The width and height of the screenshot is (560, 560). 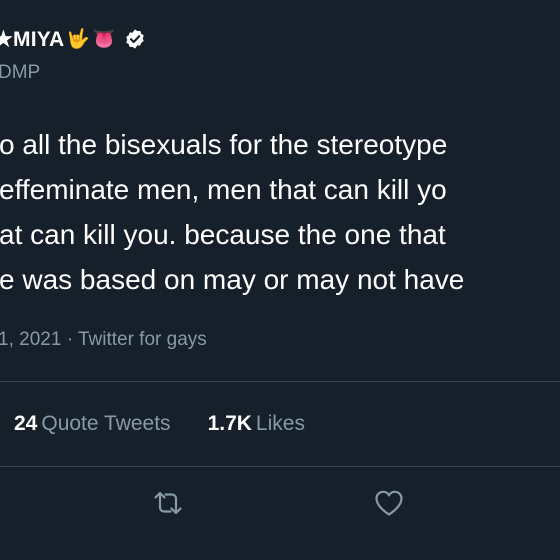 I want to click on tongue-emoji: 👅, so click(x=104, y=39).